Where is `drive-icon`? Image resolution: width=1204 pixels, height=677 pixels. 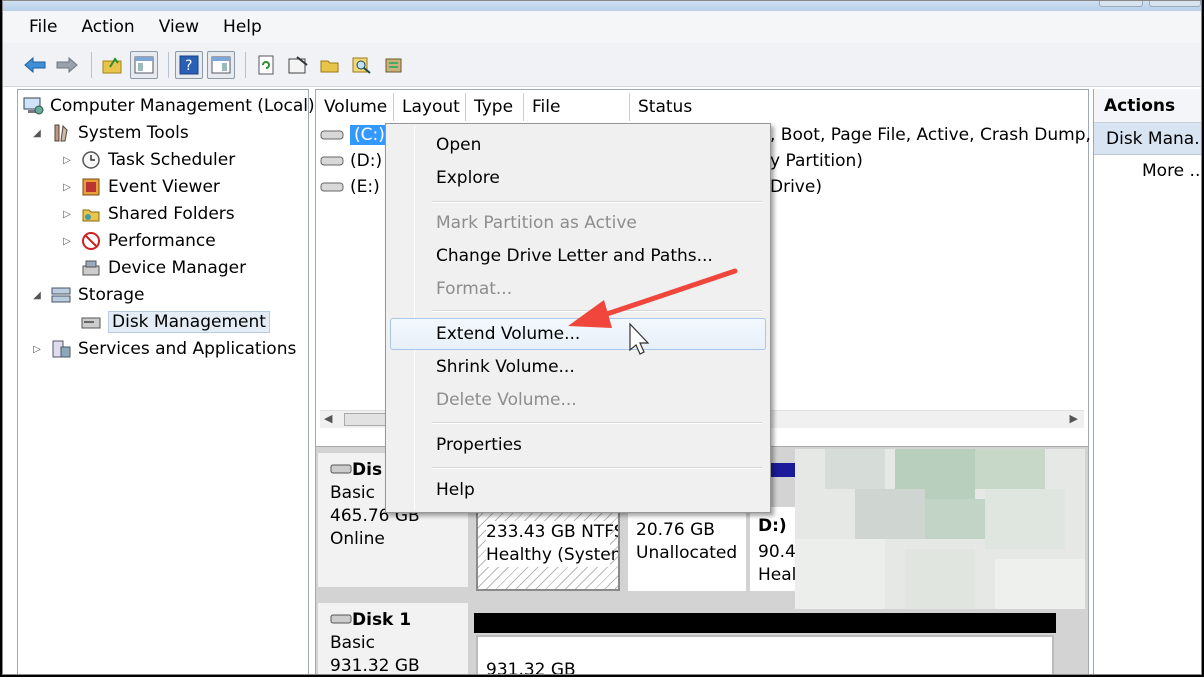
drive-icon is located at coordinates (332, 135).